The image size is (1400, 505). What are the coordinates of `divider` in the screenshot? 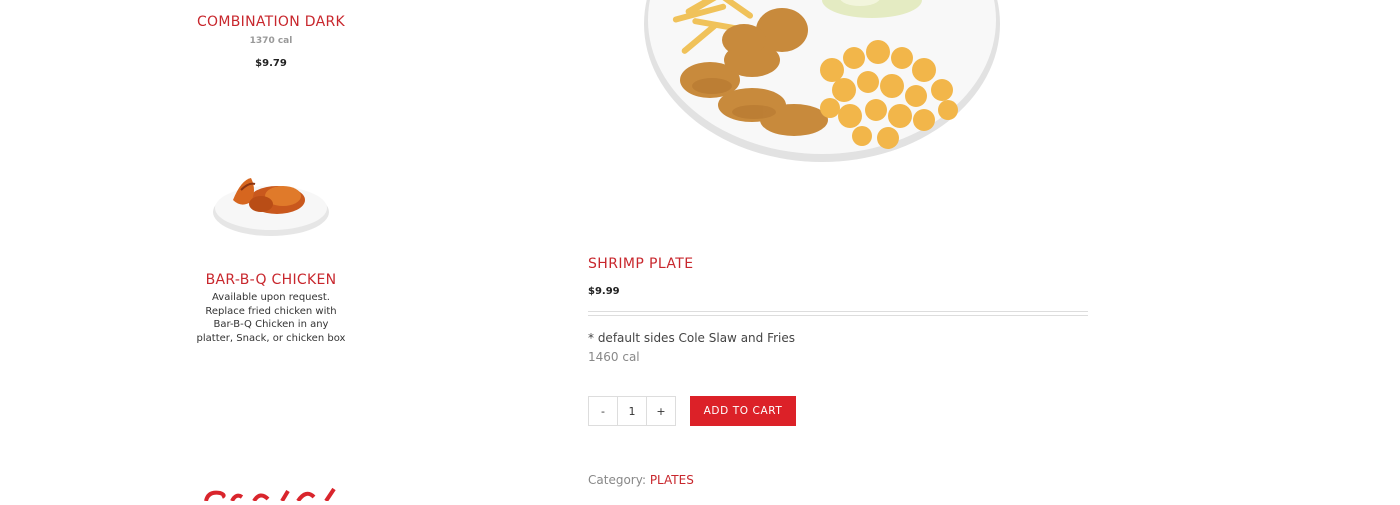 It's located at (838, 313).